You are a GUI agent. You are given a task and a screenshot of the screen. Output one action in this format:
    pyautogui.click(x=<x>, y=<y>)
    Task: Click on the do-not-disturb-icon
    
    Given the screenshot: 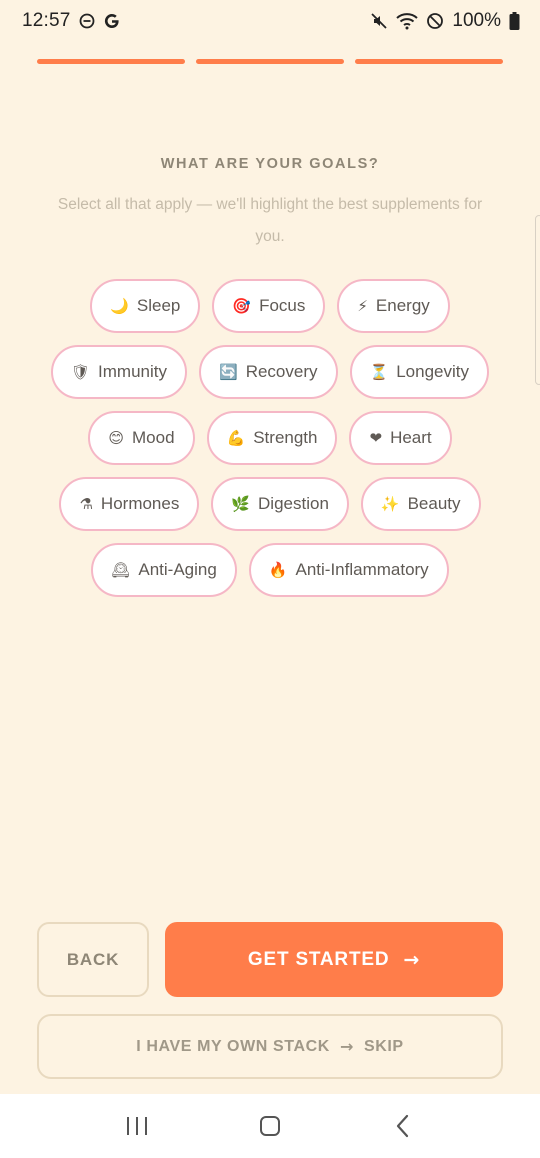 What is the action you would take?
    pyautogui.click(x=87, y=21)
    